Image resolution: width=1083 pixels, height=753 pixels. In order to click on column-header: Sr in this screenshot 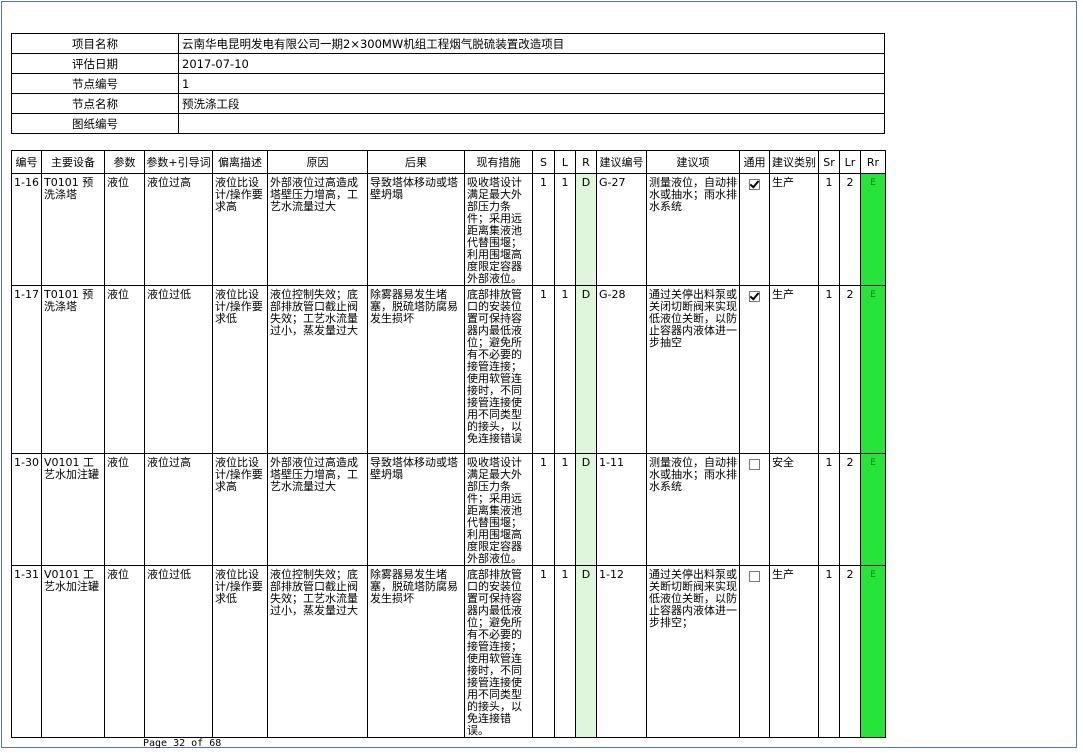, I will do `click(829, 162)`.